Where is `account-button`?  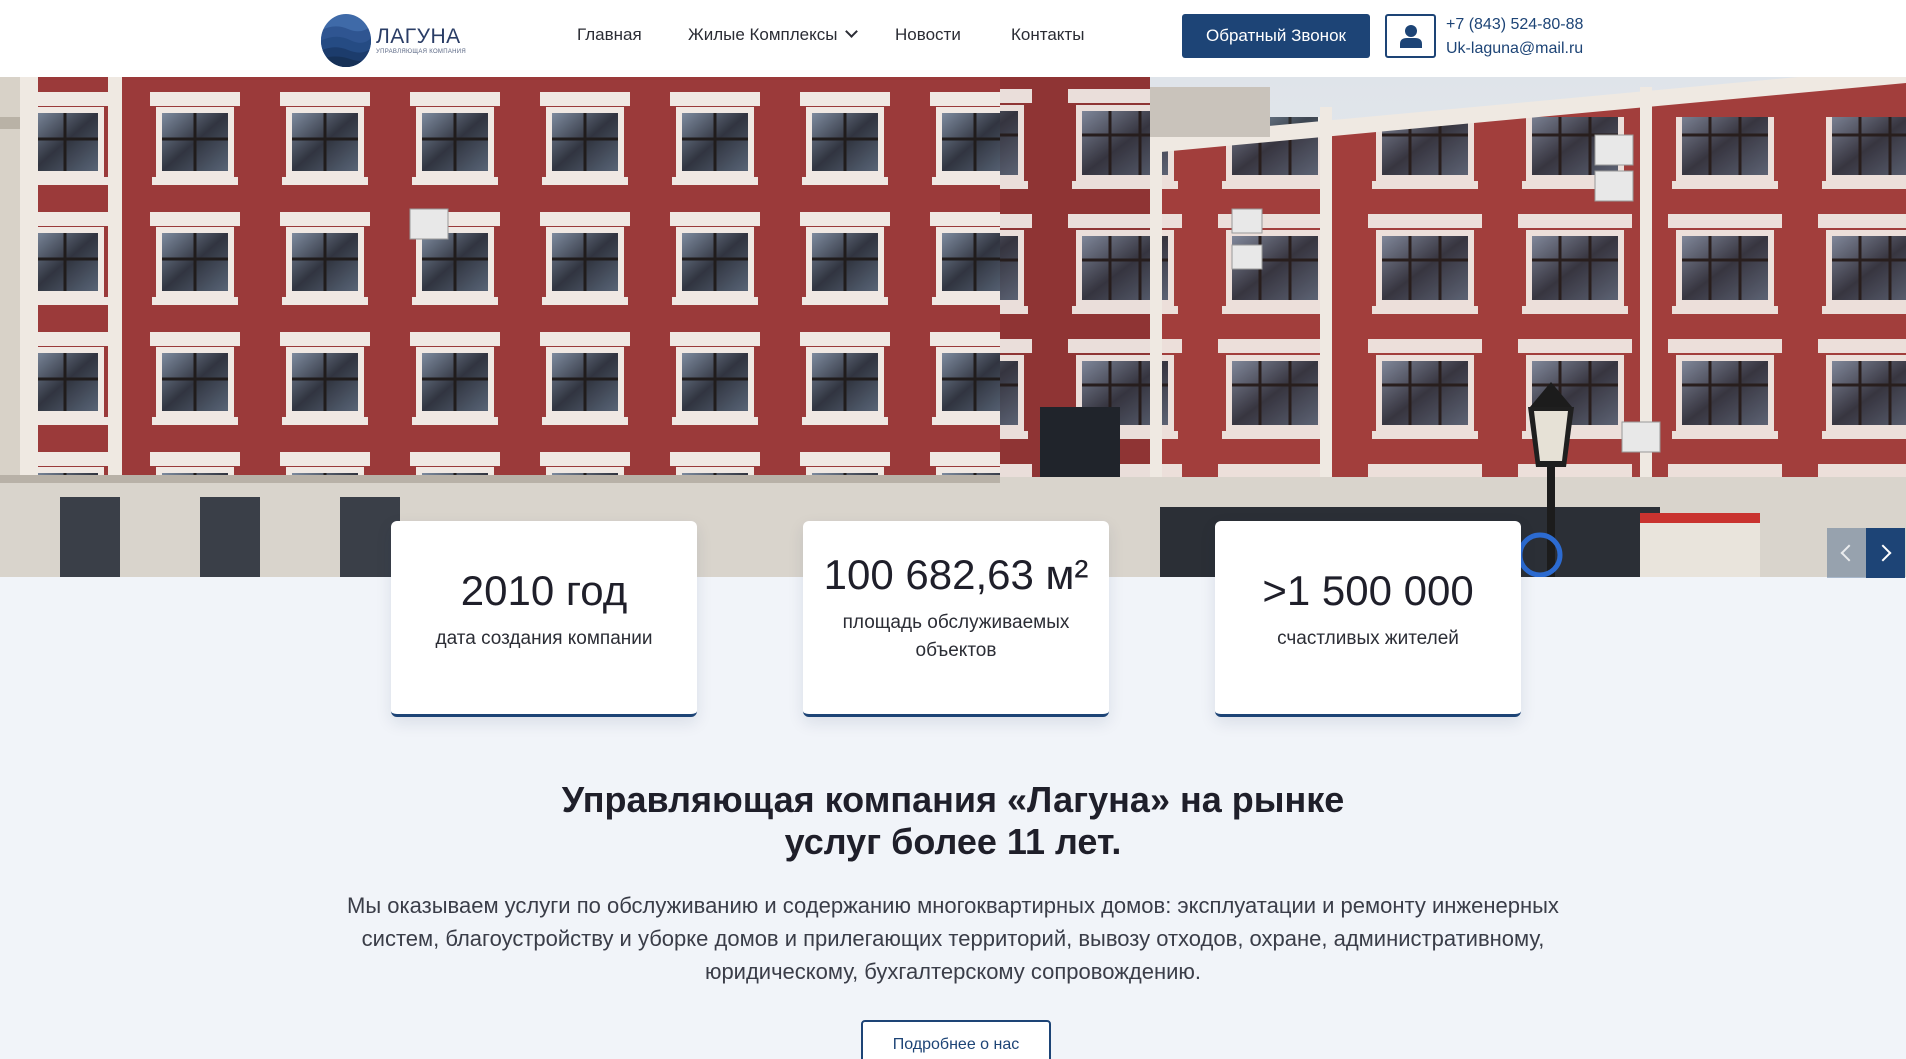 account-button is located at coordinates (1410, 36).